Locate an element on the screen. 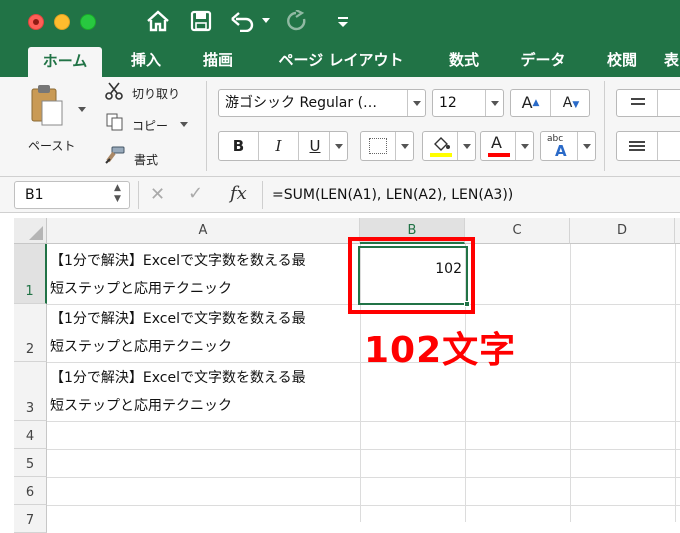 The image size is (680, 533). cell-a3: 【1分で解決】Excelで文字数を数える最 短ステップと応用テクニック is located at coordinates (204, 392).